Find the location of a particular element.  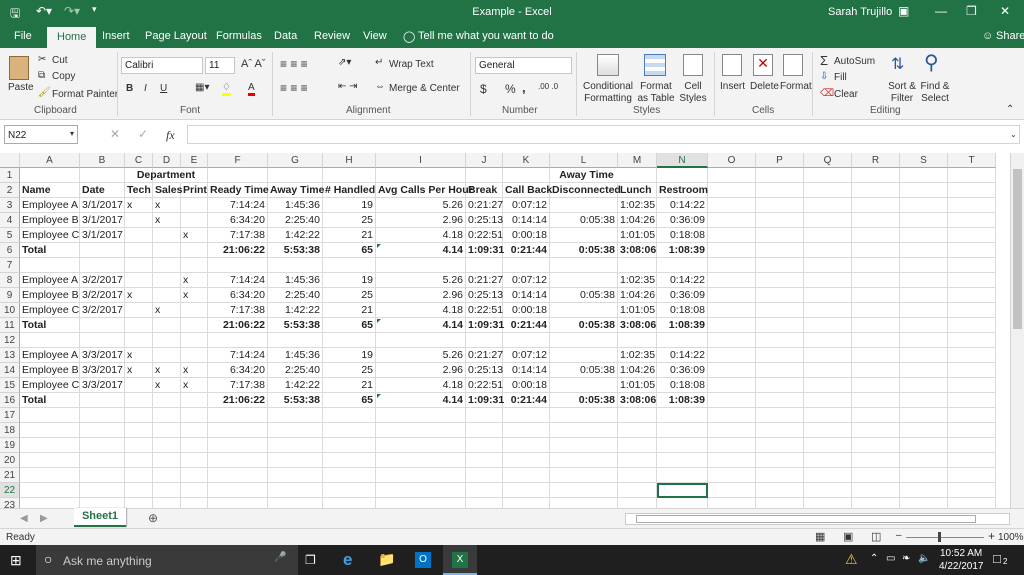

cell-P15 is located at coordinates (780, 385).